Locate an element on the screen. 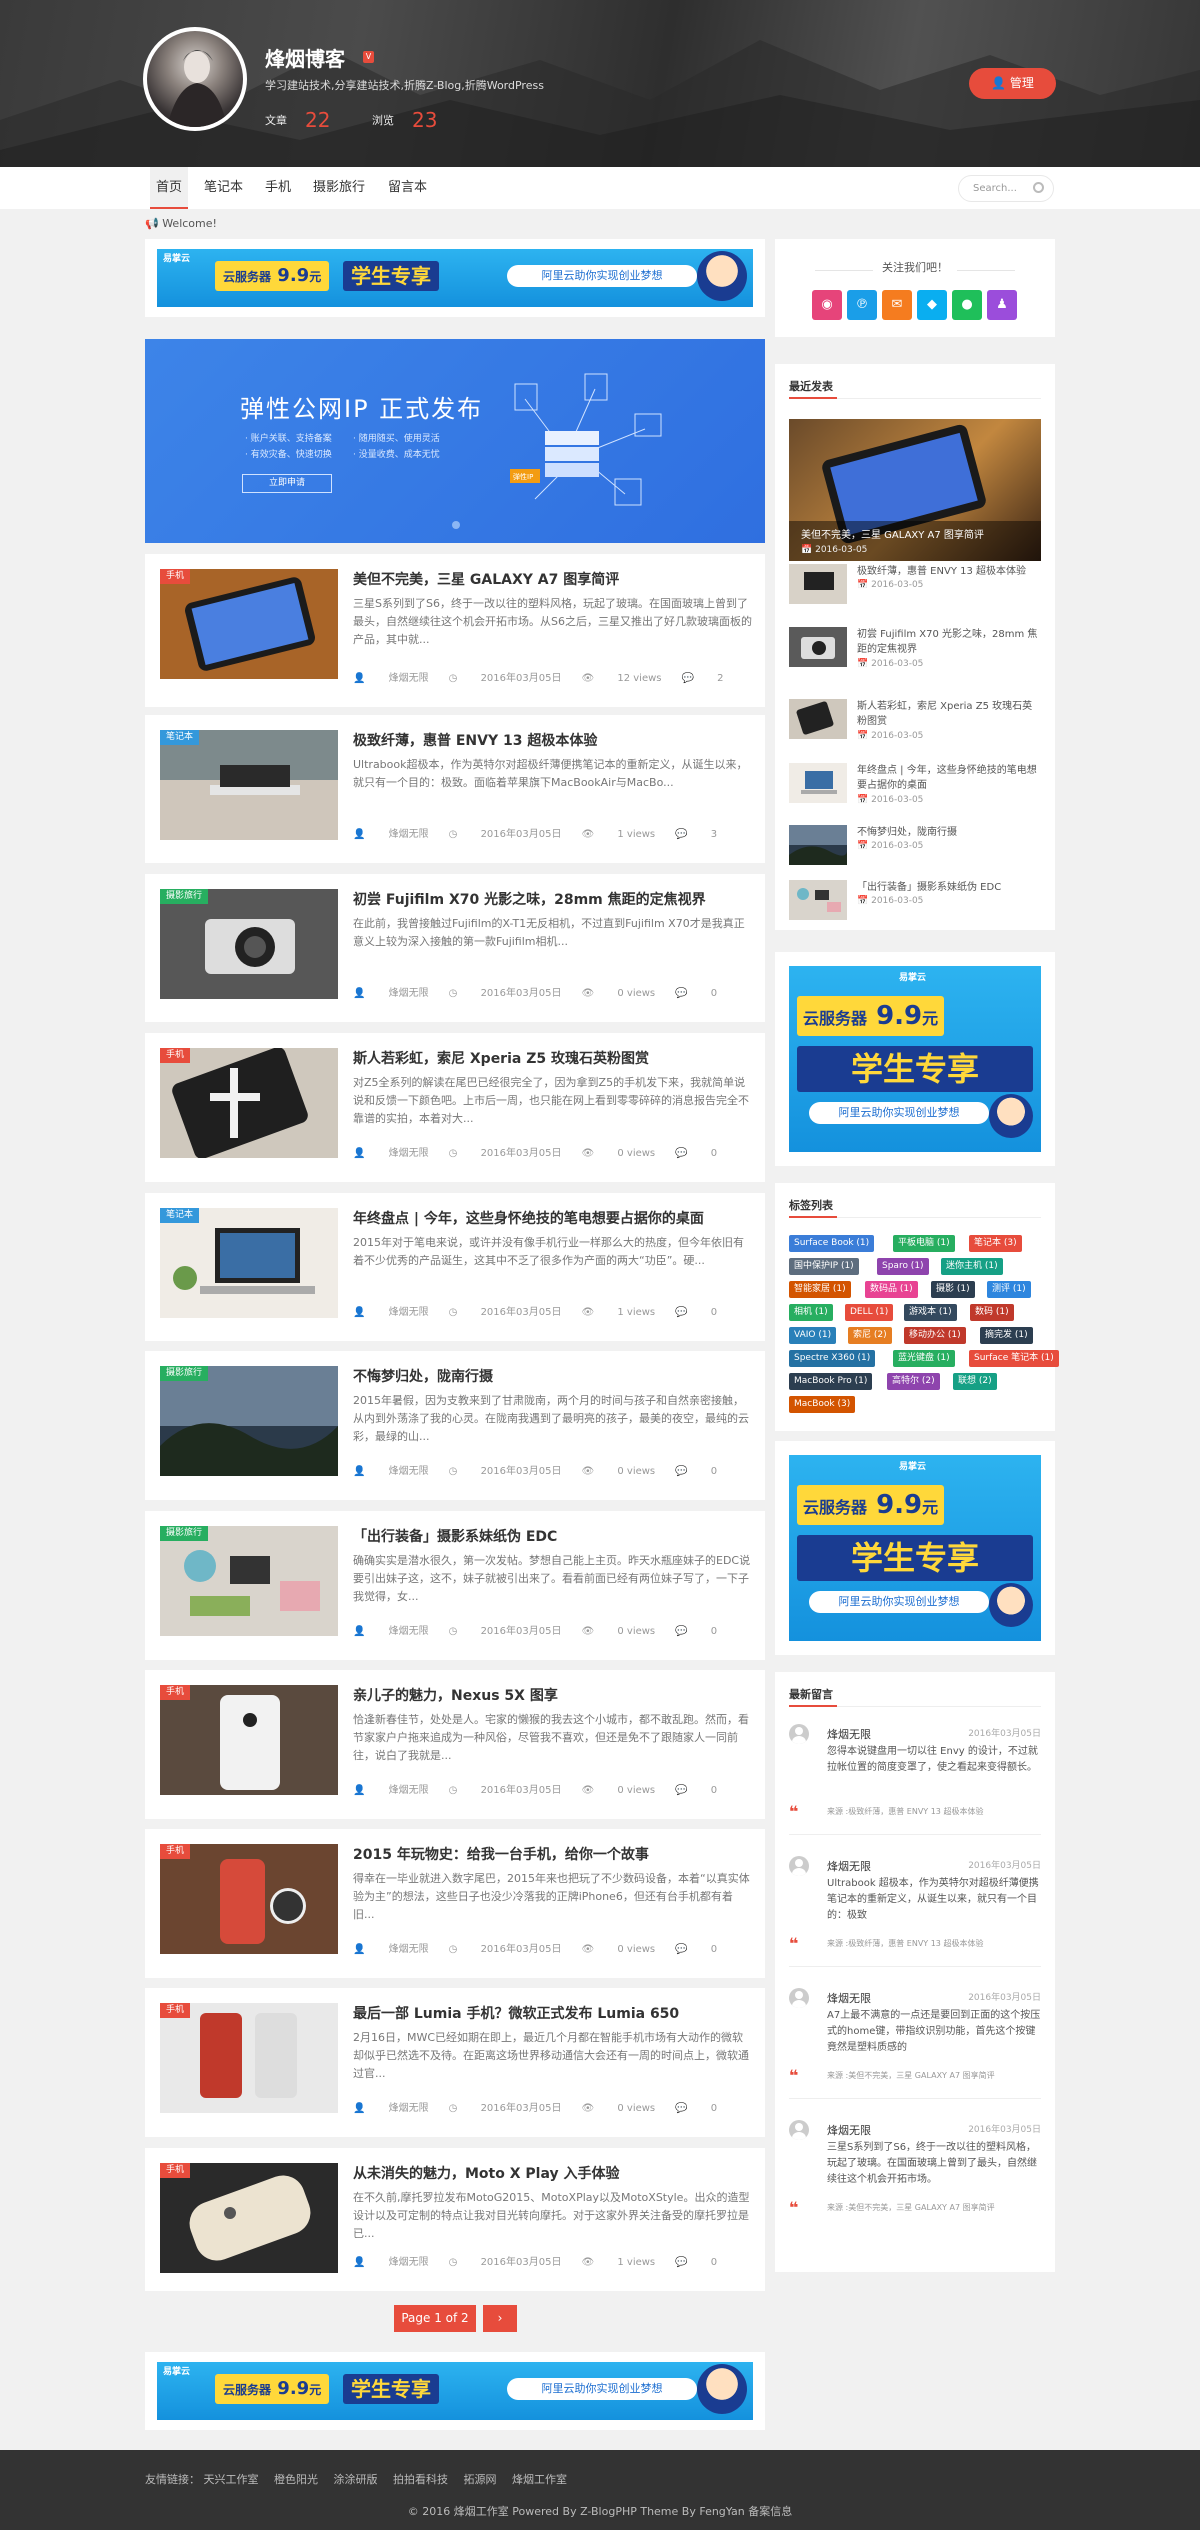  site-title: 烽烟博客 is located at coordinates (305, 57).